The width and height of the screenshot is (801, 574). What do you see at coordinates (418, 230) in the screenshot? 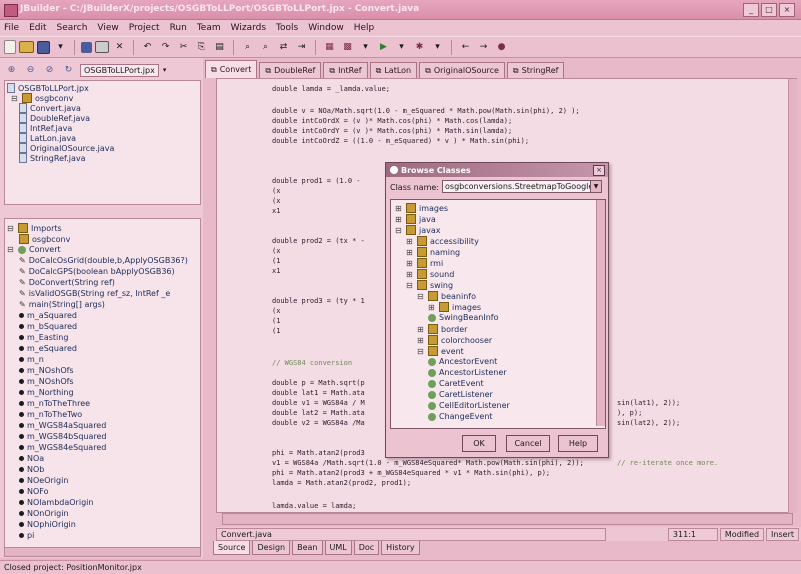
I see `class-tree-item: ⊟ javax` at bounding box center [418, 230].